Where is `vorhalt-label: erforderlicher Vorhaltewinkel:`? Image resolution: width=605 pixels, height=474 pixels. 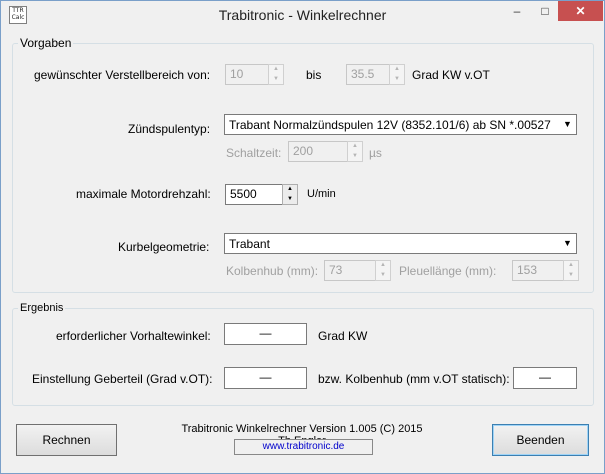
vorhalt-label: erforderlicher Vorhaltewinkel: is located at coordinates (133, 336).